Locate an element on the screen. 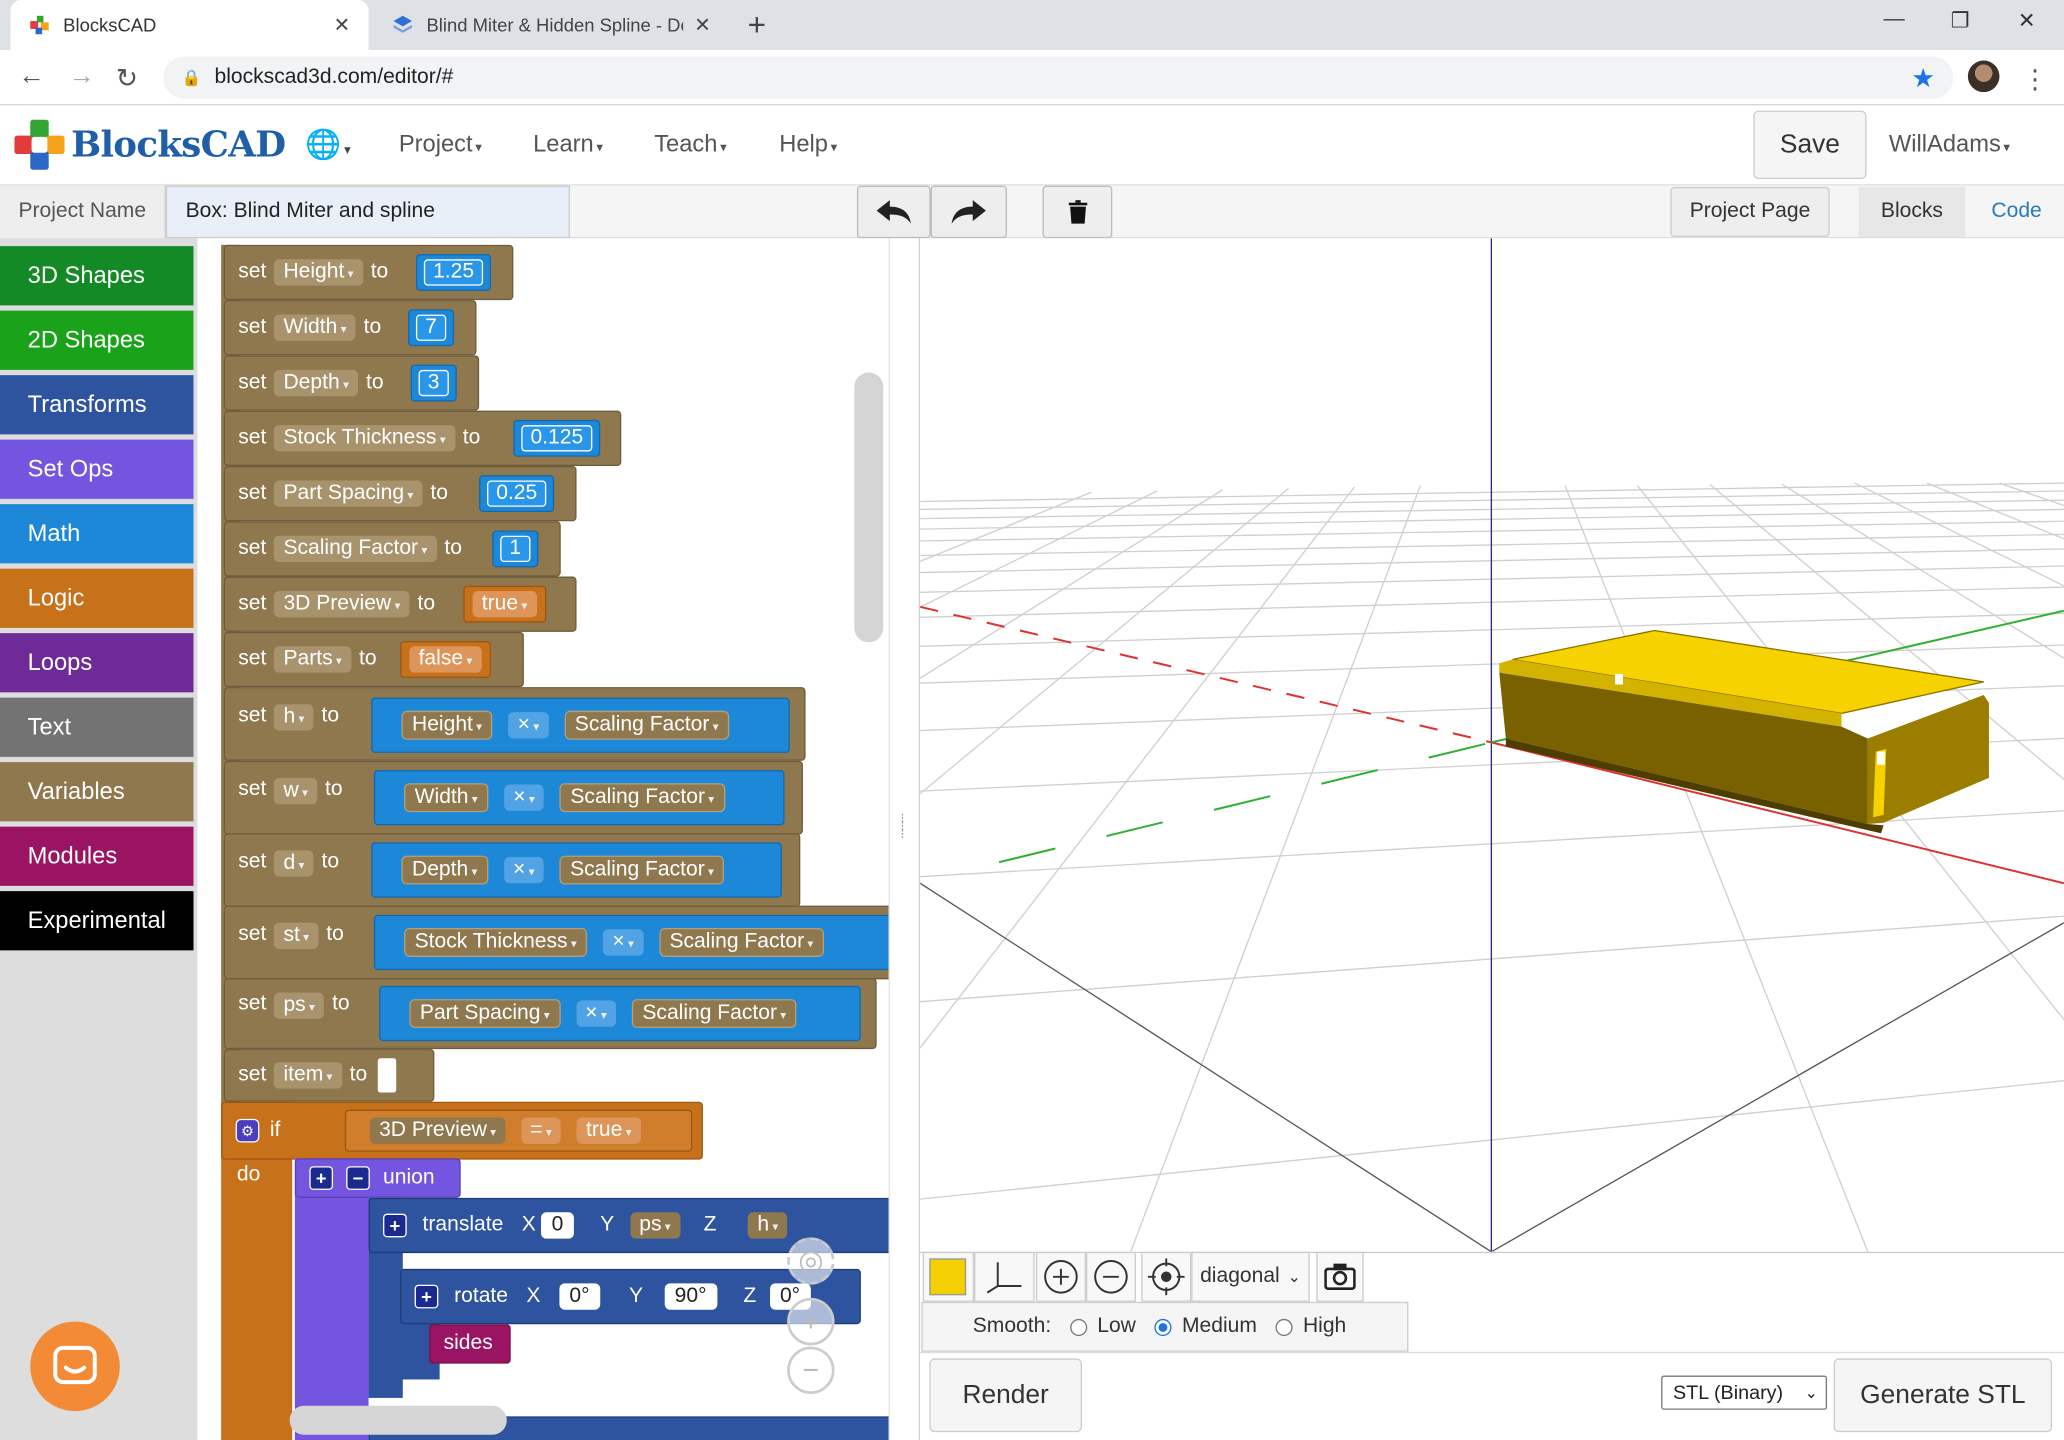 This screenshot has width=2064, height=1440. address-bar-row: ← → ↻ 🔒 blockscad3d.com/editor/# ★ is located at coordinates (1032, 78).